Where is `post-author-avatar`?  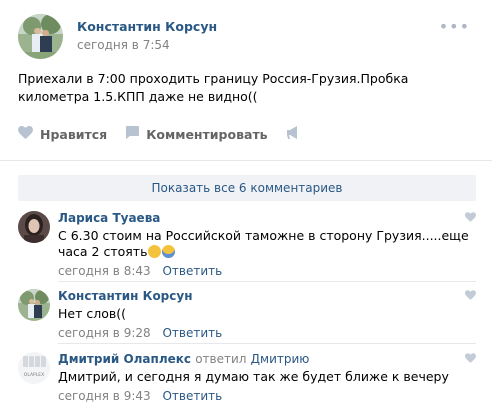
post-author-avatar is located at coordinates (40, 36).